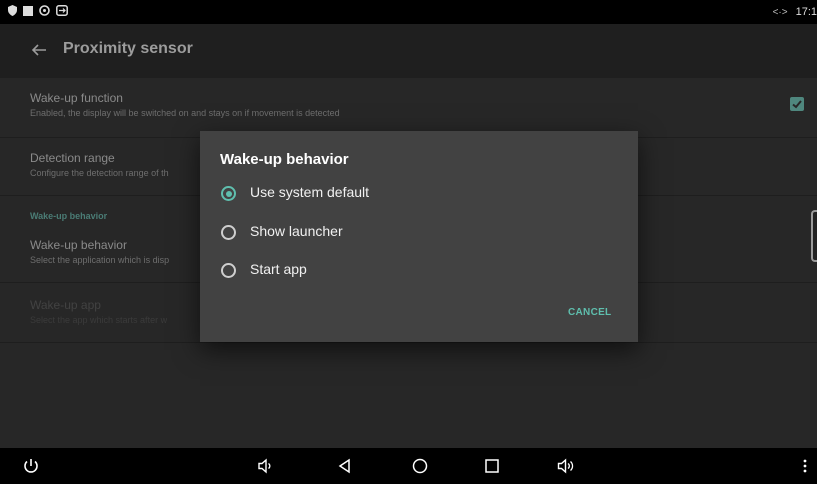  What do you see at coordinates (420, 194) in the screenshot?
I see `option-use-system-default: Use system default` at bounding box center [420, 194].